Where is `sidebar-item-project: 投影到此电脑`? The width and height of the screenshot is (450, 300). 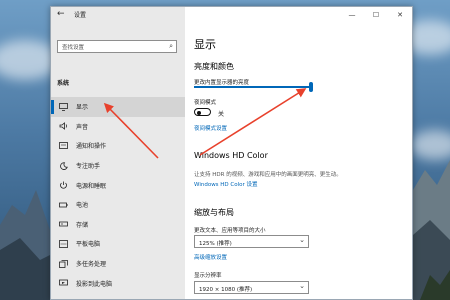 sidebar-item-project: 投影到此电脑 is located at coordinates (118, 283).